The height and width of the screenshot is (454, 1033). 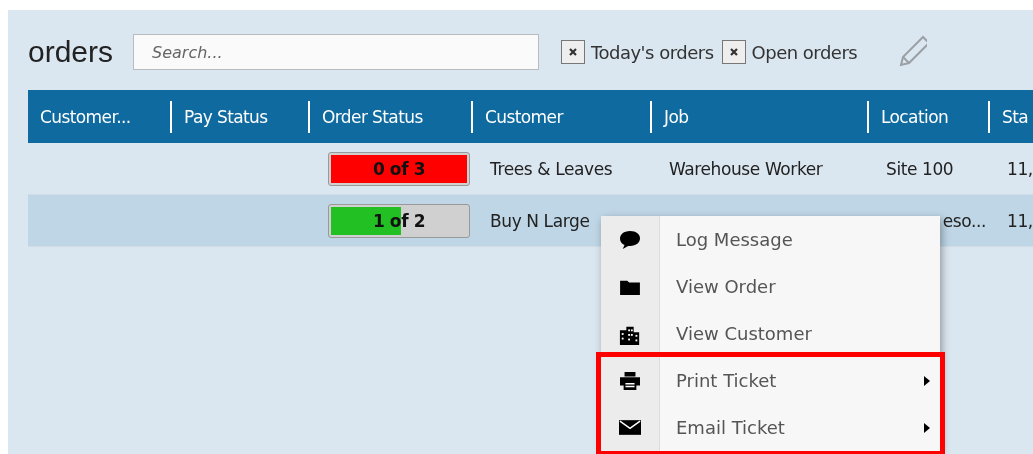 I want to click on column-header: Customer, so click(x=524, y=116).